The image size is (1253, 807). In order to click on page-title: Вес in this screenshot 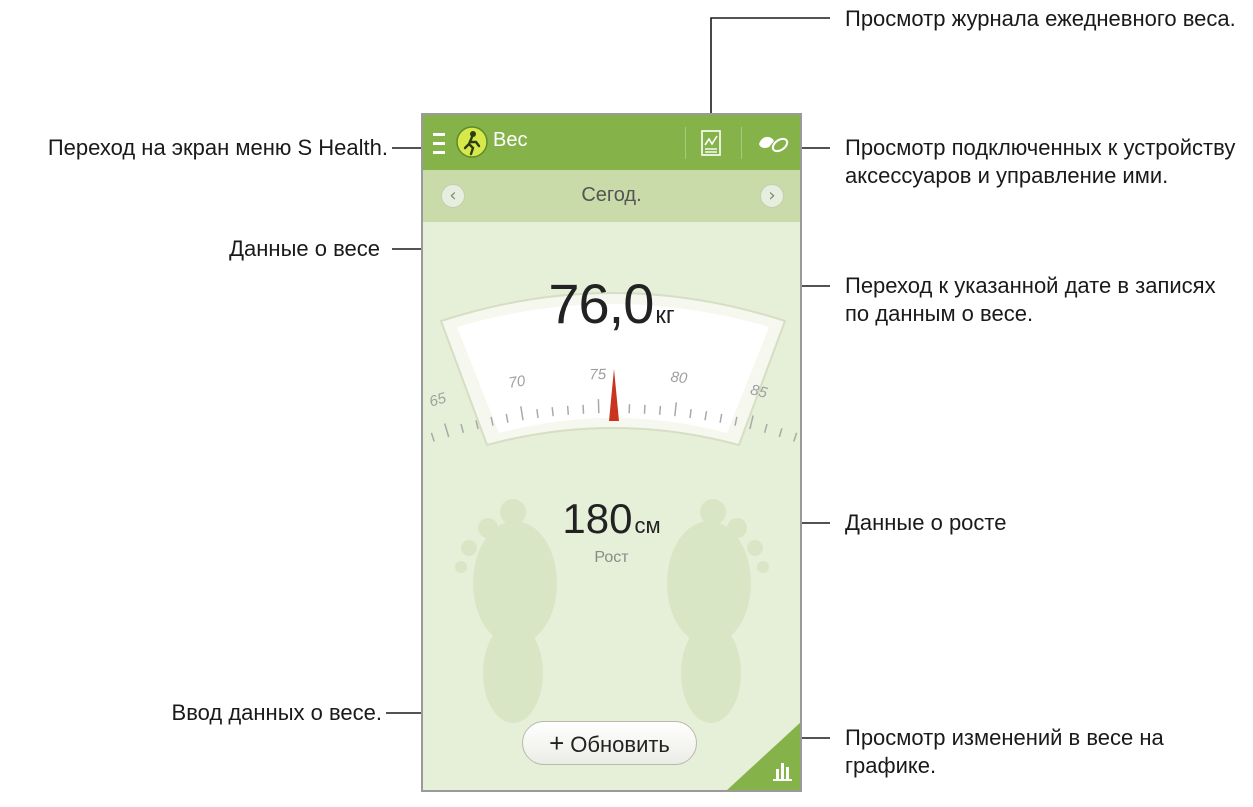, I will do `click(510, 140)`.